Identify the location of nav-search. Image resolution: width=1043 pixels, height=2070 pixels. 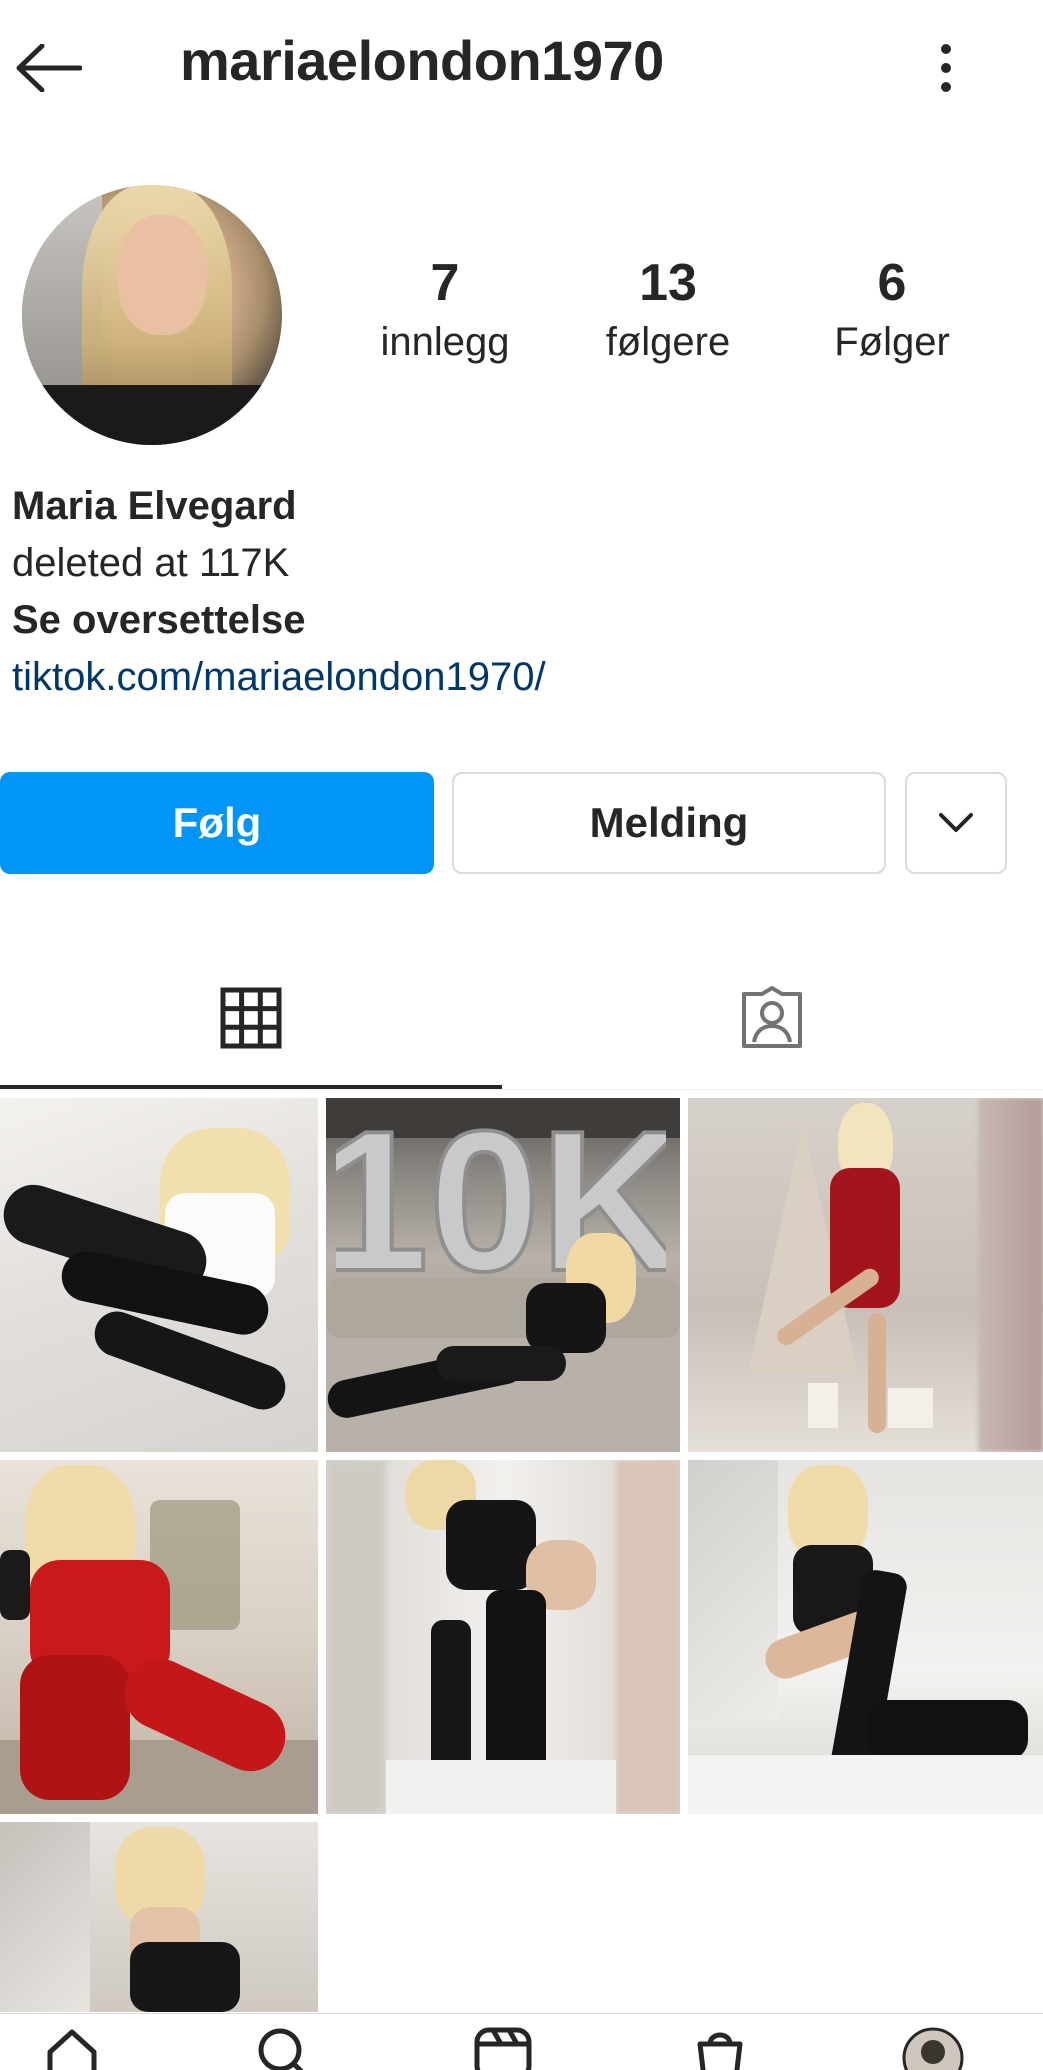
(284, 2042).